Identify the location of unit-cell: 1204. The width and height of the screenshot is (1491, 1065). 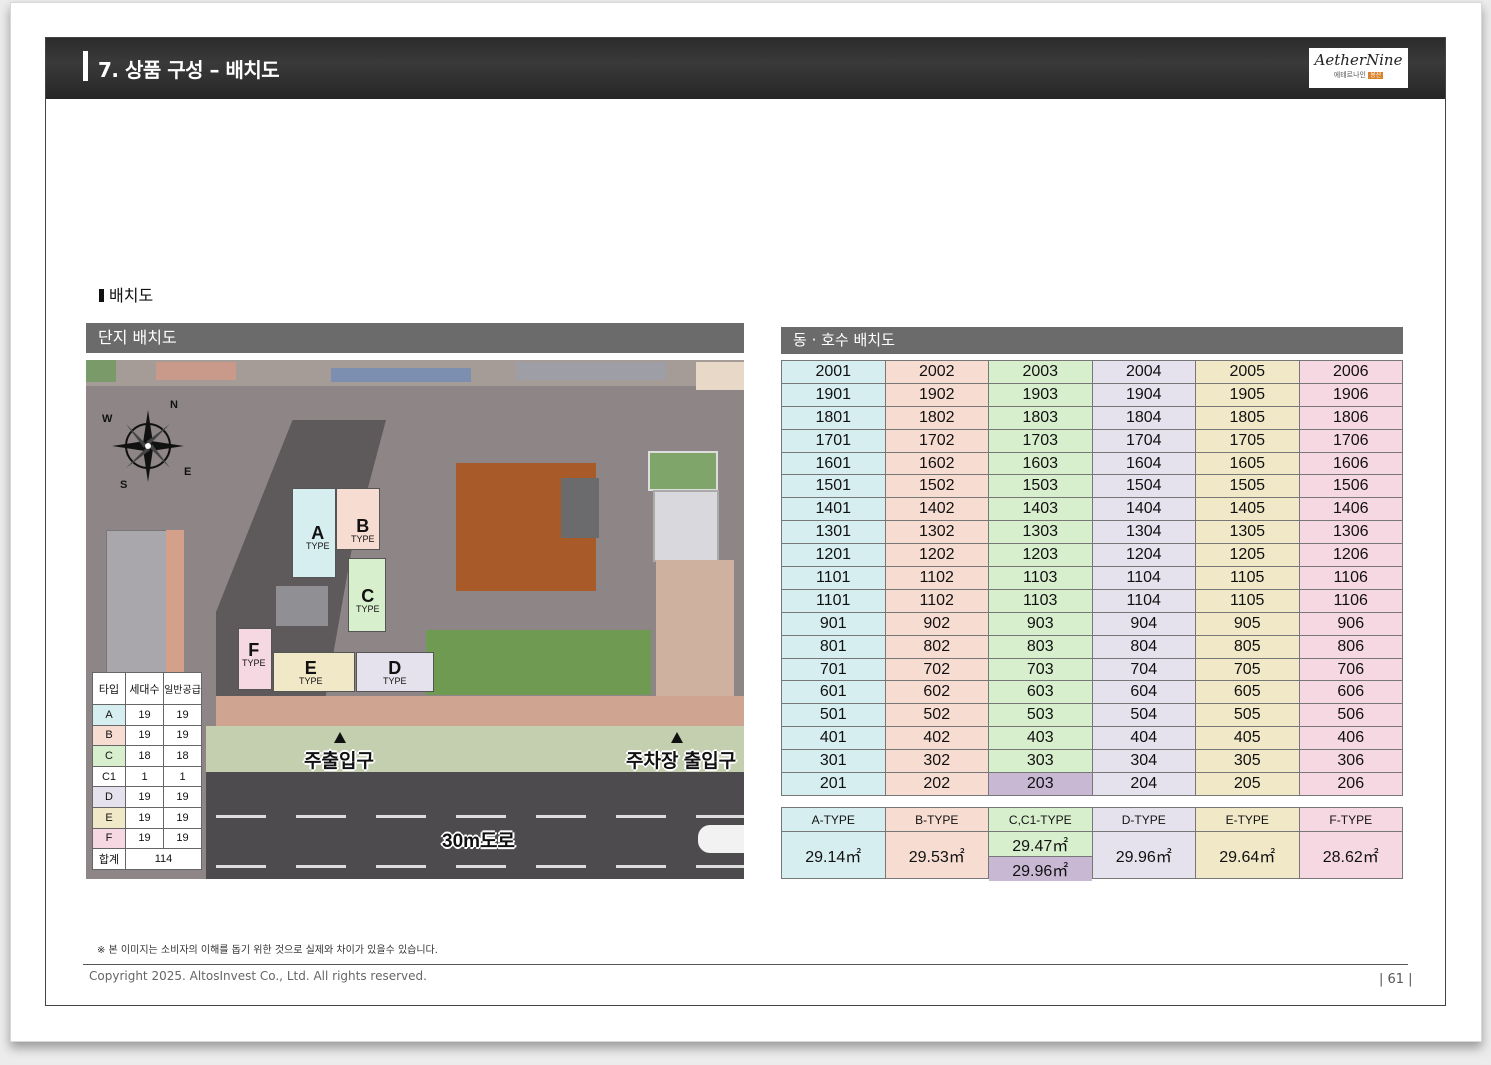
(1143, 555).